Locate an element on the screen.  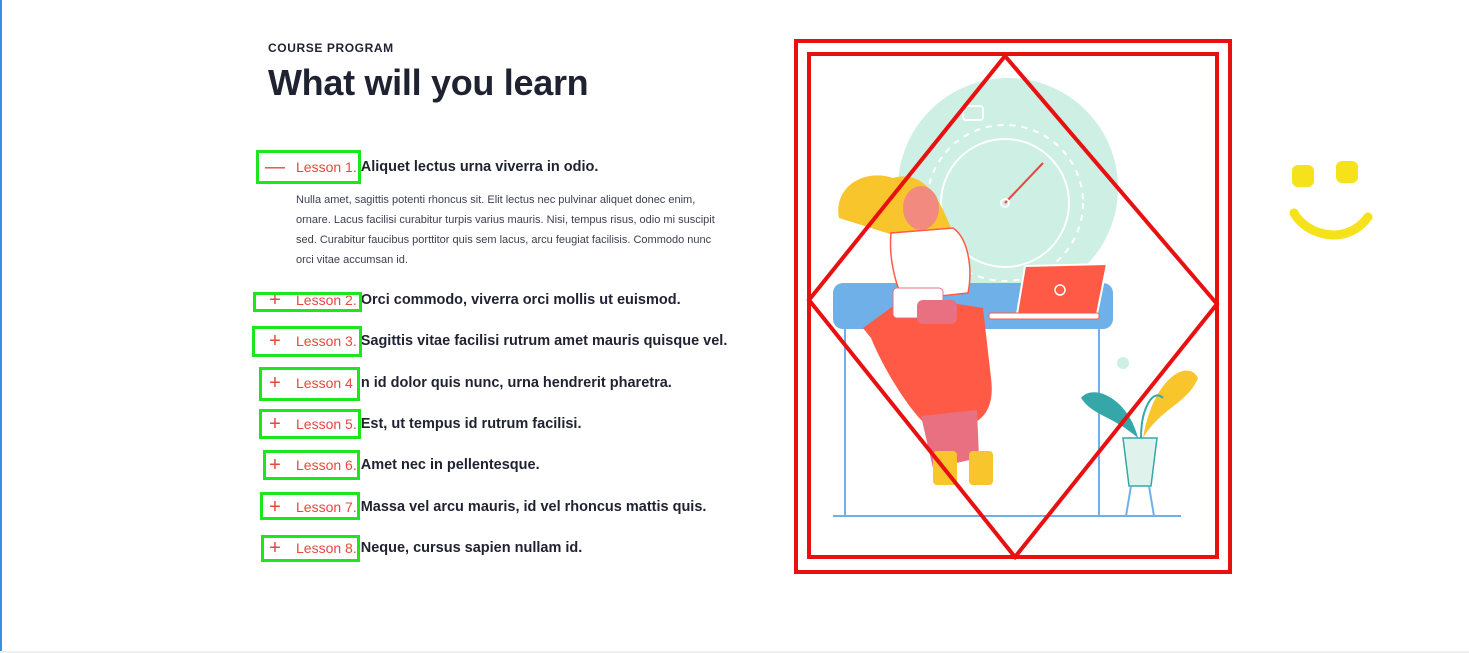
lesson-title: Est, ut tempus id rutrum facilisi. is located at coordinates (471, 424).